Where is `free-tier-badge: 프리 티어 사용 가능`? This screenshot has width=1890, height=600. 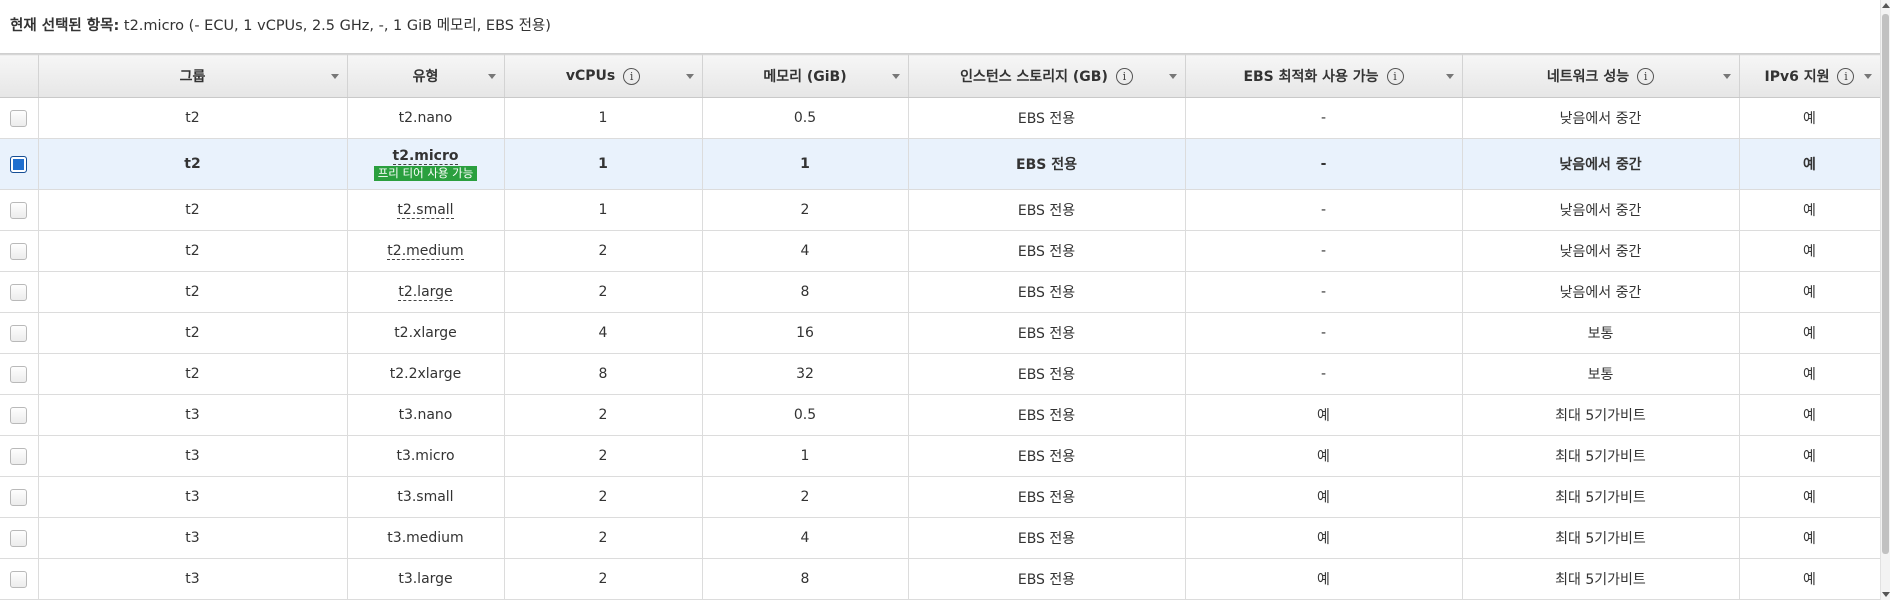 free-tier-badge: 프리 티어 사용 가능 is located at coordinates (425, 173).